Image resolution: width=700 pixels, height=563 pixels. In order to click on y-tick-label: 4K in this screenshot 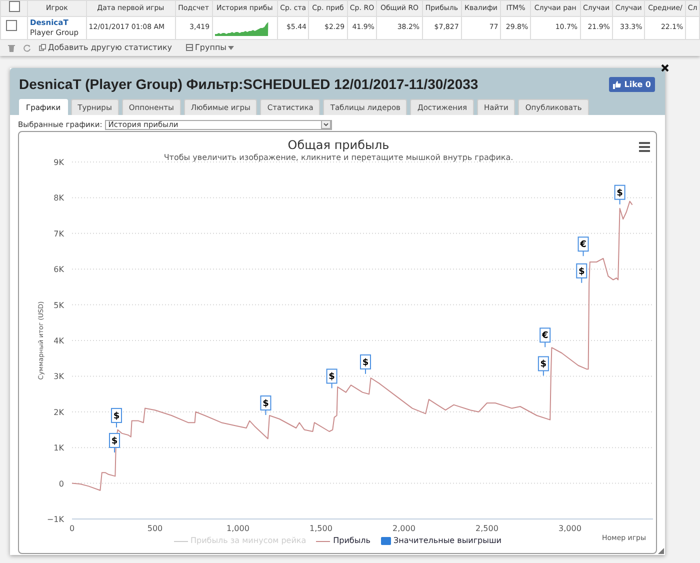, I will do `click(59, 341)`.